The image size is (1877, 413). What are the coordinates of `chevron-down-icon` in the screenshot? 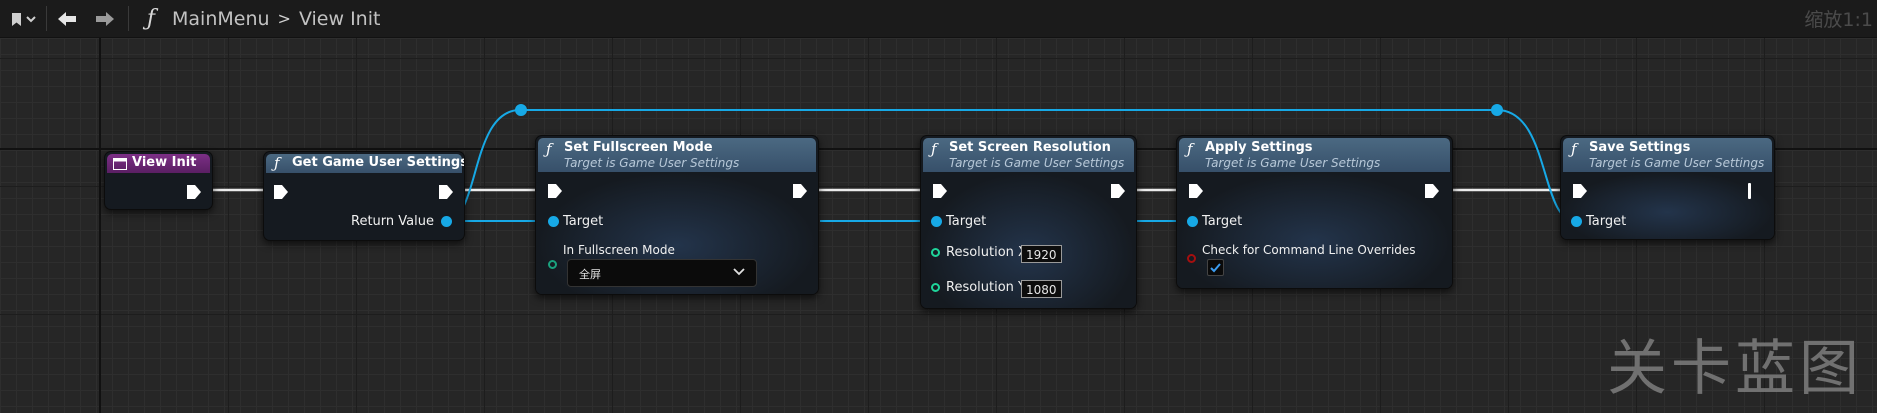 It's located at (739, 272).